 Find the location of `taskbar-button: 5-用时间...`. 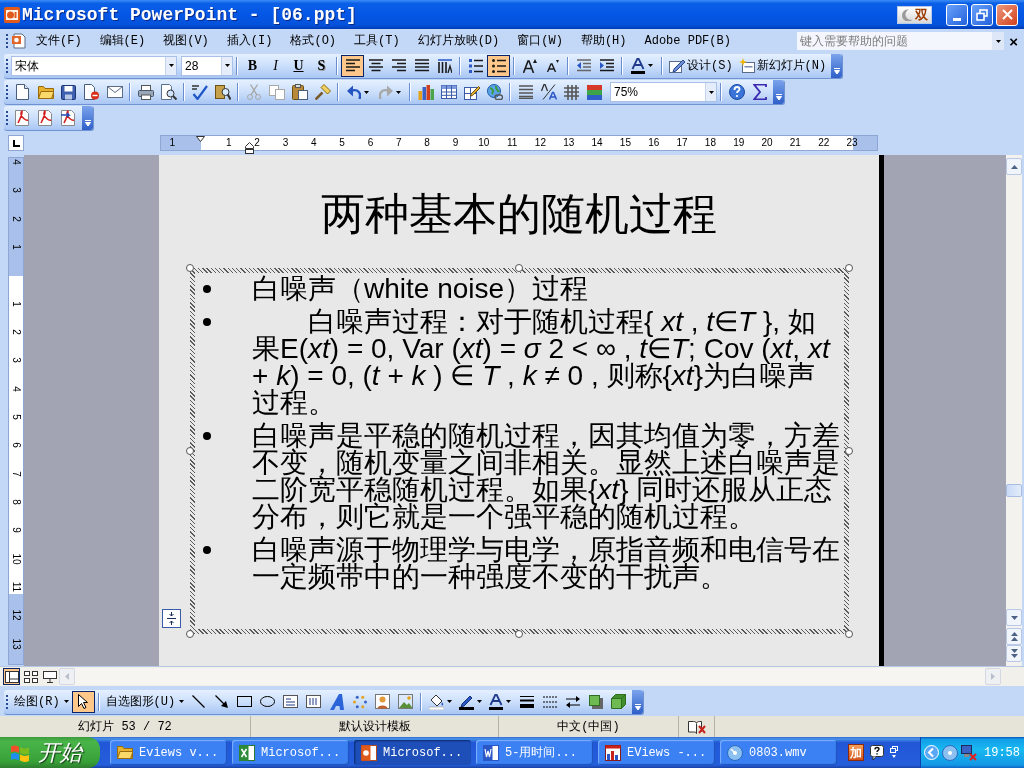

taskbar-button: 5-用时间... is located at coordinates (534, 752).